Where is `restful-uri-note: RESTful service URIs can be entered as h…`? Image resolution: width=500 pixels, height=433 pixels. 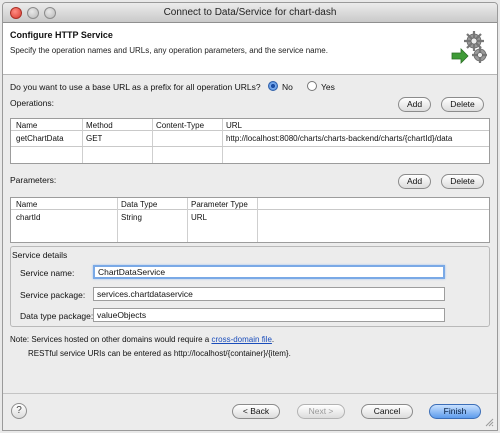 restful-uri-note: RESTful service URIs can be entered as h… is located at coordinates (159, 353).